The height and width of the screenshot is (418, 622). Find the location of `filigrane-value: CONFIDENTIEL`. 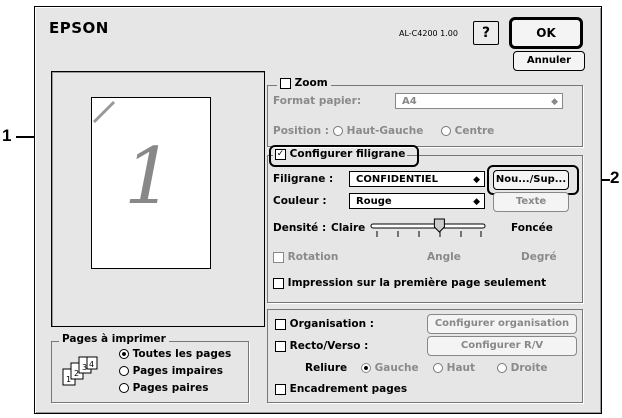

filigrane-value: CONFIDENTIEL is located at coordinates (397, 179).